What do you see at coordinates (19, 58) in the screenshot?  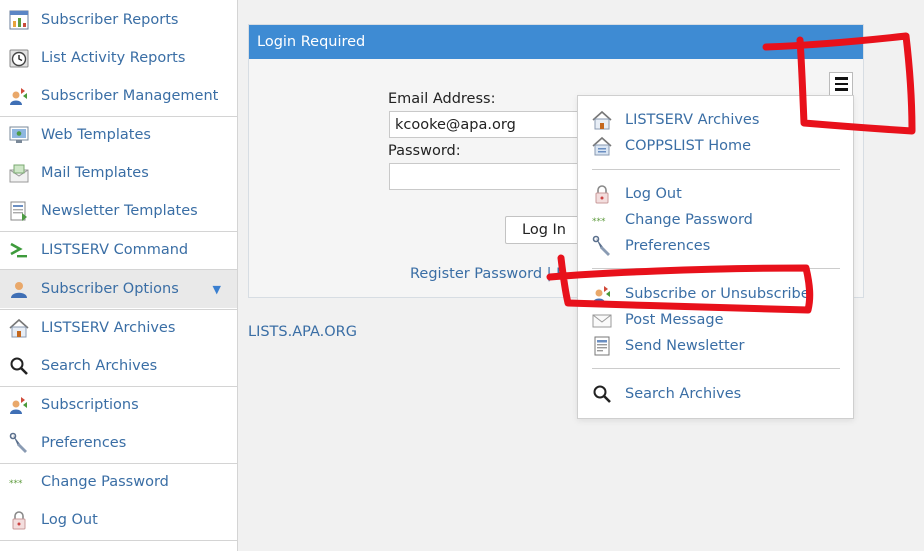 I see `clock-icon` at bounding box center [19, 58].